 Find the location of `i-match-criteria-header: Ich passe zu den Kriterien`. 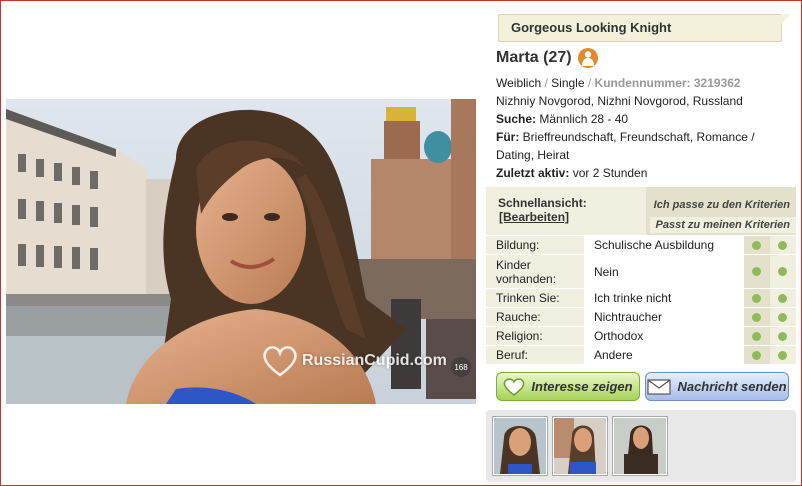

i-match-criteria-header: Ich passe zu den Kriterien is located at coordinates (721, 205).